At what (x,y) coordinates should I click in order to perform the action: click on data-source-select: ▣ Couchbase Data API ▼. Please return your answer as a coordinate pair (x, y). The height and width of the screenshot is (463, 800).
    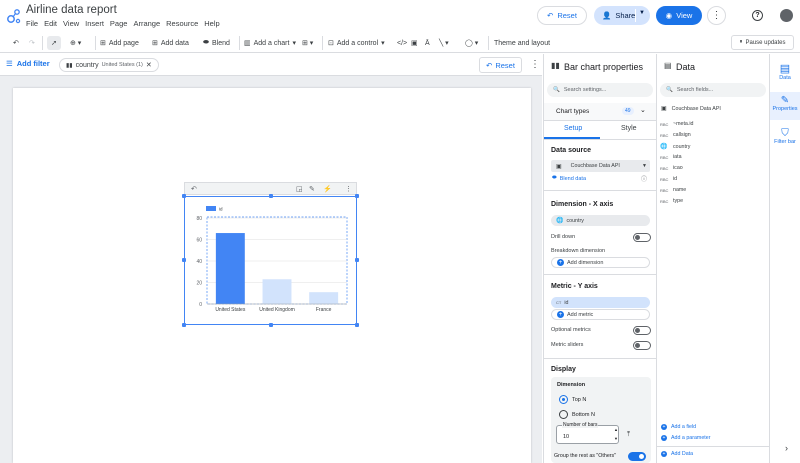
    Looking at the image, I should click on (600, 166).